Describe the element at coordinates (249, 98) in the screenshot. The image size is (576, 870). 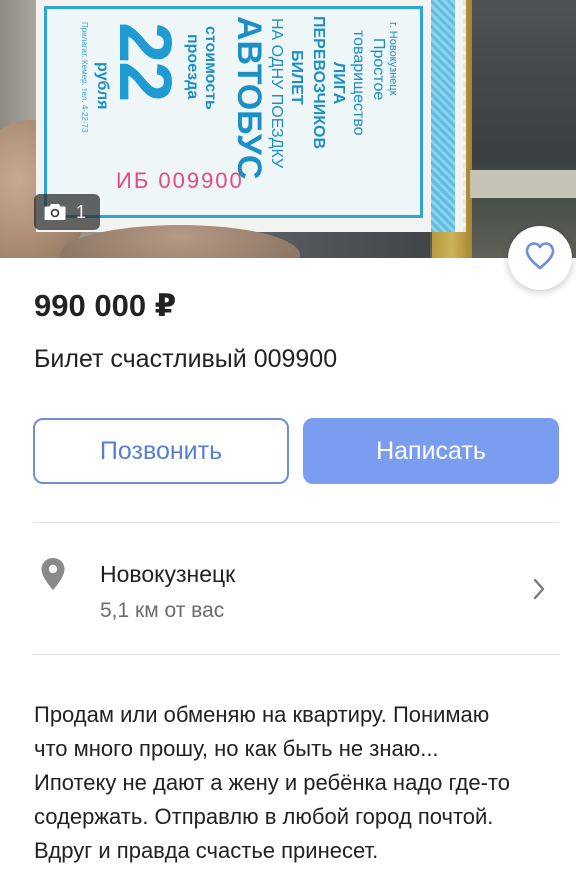
I see `ticket-bus-label: АВТОБУС` at that location.